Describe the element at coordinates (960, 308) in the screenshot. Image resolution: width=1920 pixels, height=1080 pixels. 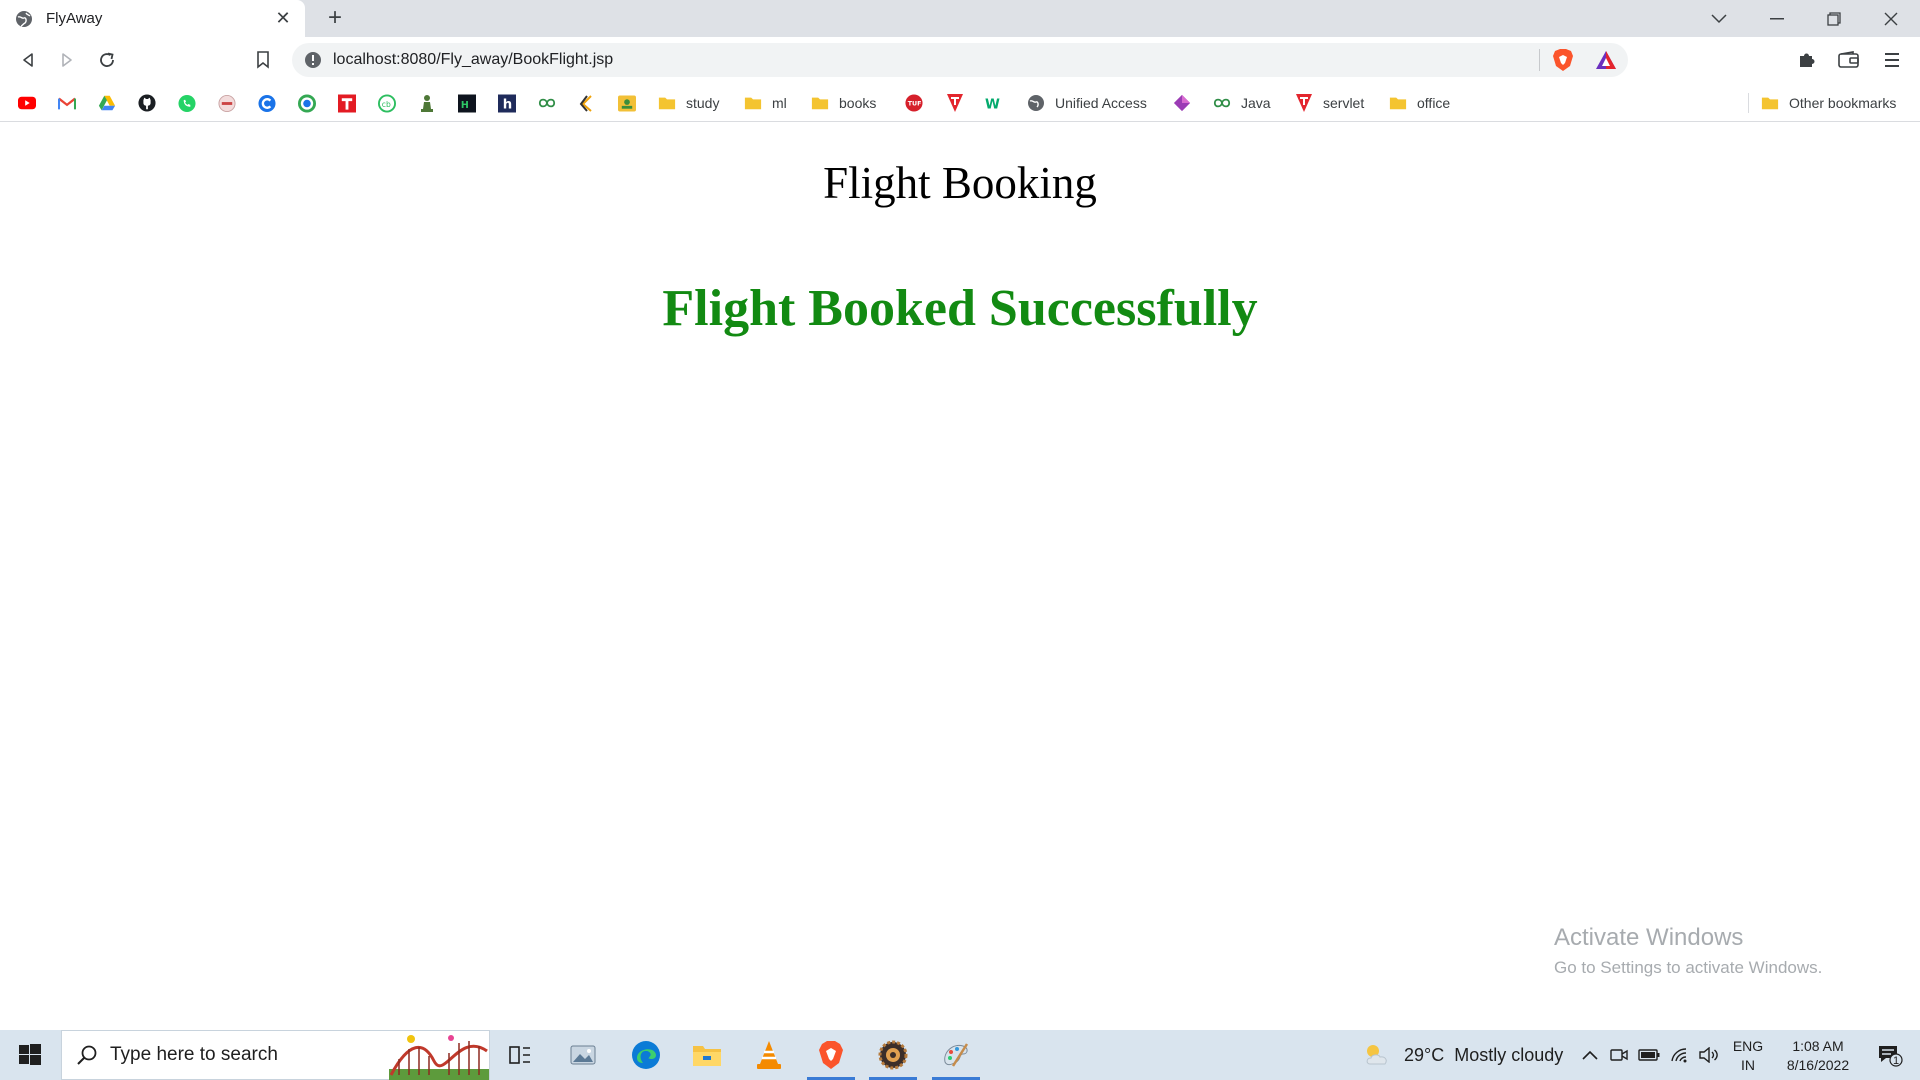
I see `success-message: Flight Booked Successfully` at that location.